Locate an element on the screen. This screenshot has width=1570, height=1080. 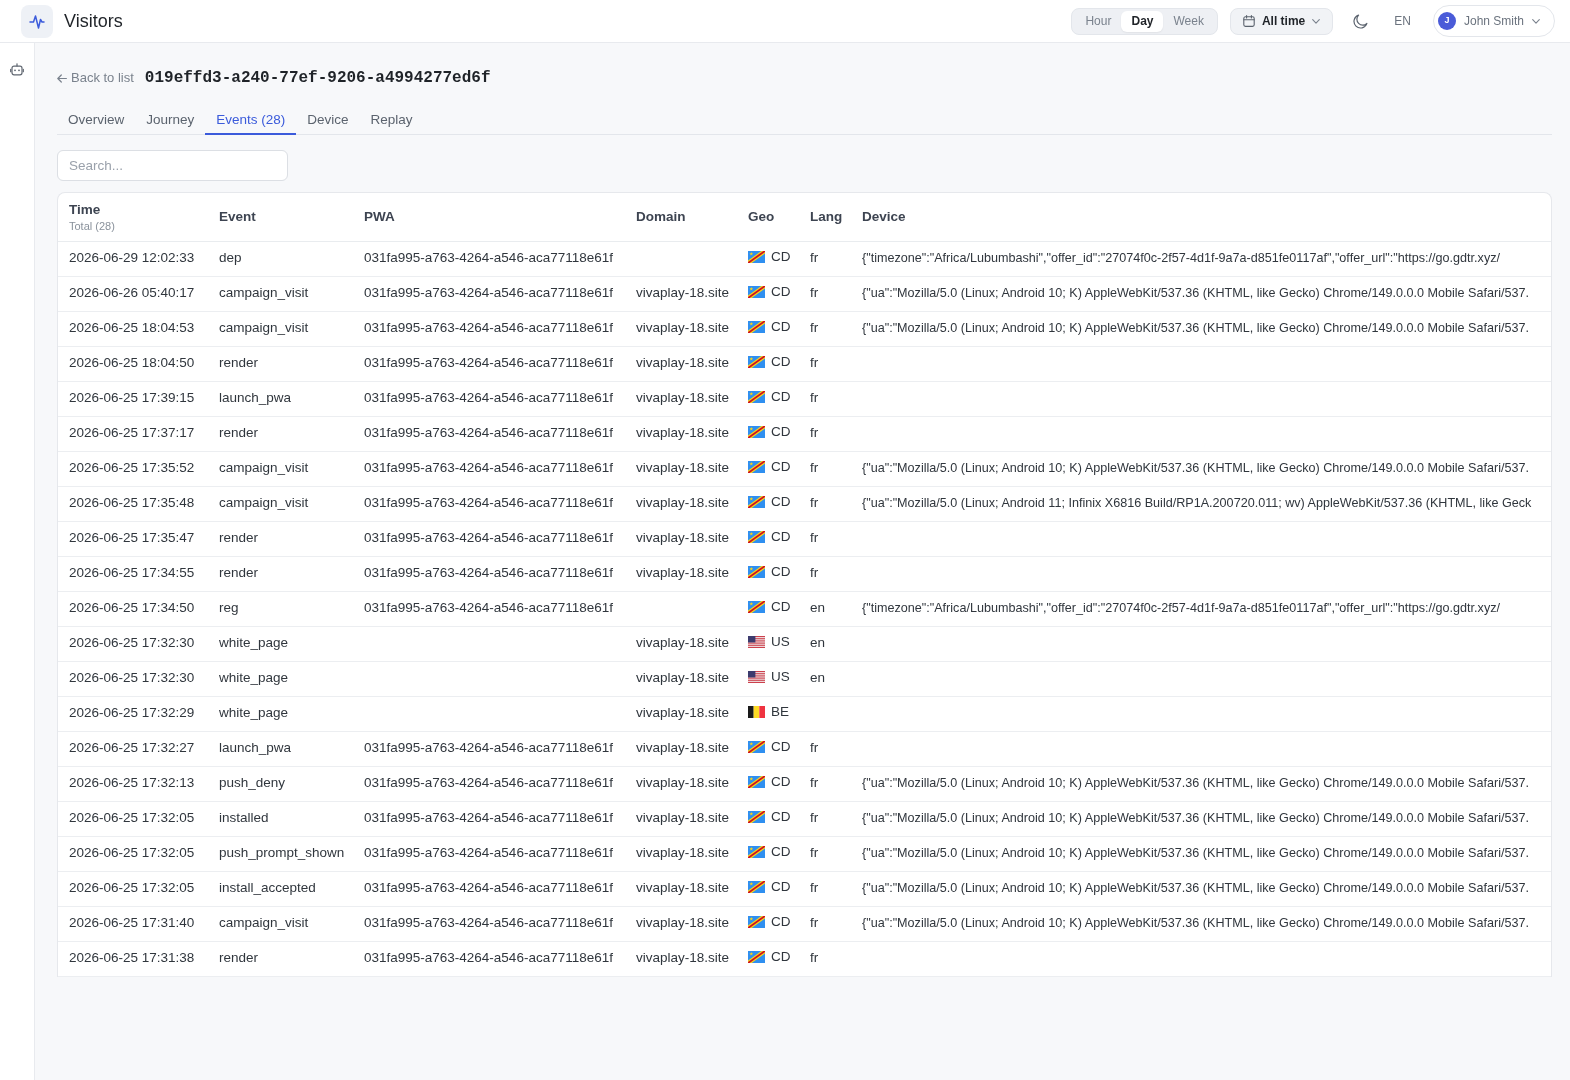
table-cell: 2026-06-25 17:35:52 is located at coordinates (133, 468).